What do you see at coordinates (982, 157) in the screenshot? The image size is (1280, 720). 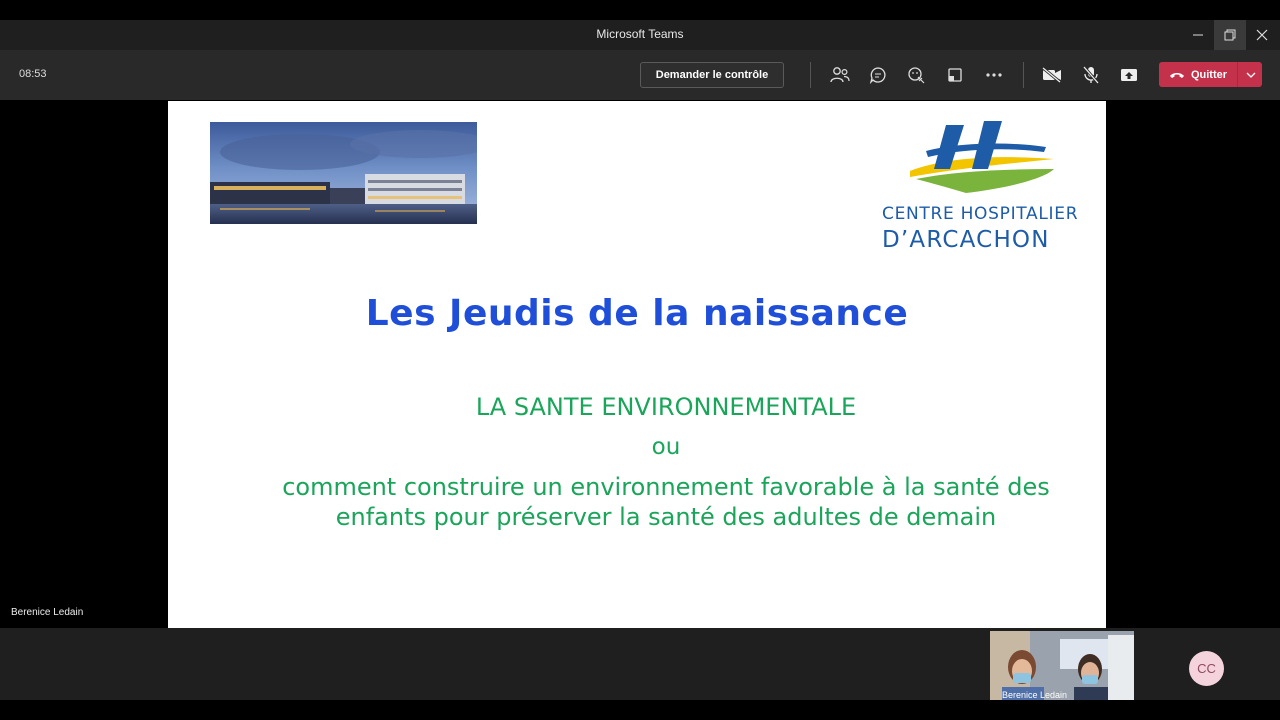 I see `hospital-logo-icon` at bounding box center [982, 157].